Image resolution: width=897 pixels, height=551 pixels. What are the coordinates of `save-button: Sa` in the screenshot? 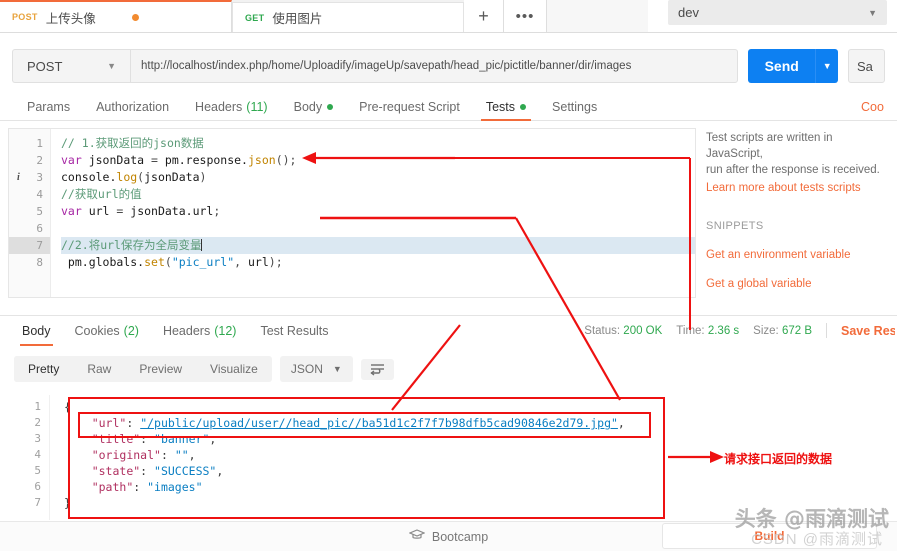 It's located at (866, 66).